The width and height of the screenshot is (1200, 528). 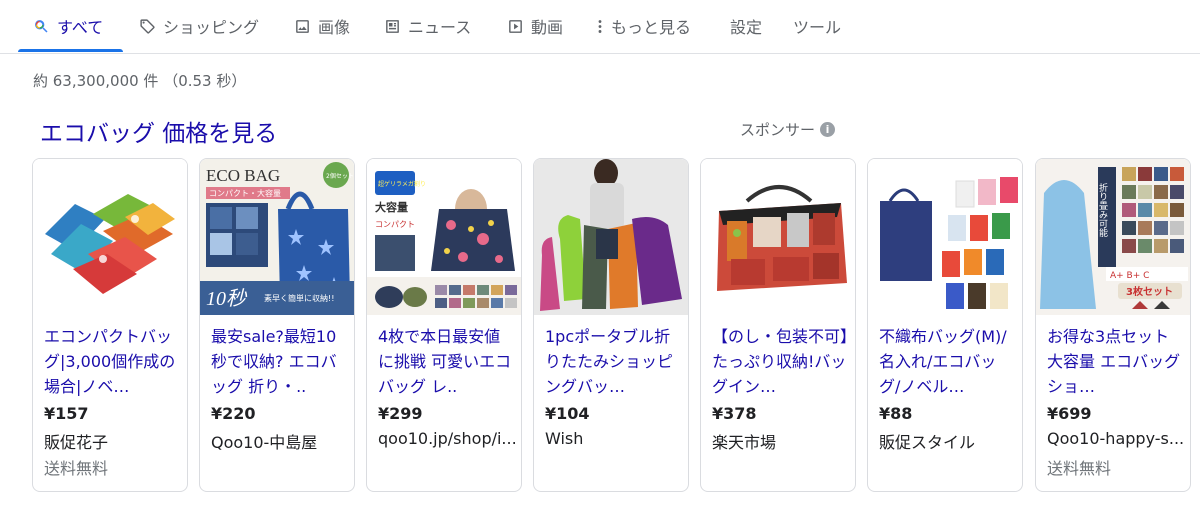 I want to click on result-stats: 約 63,300,000 件 （0.53 秒）, so click(x=140, y=81).